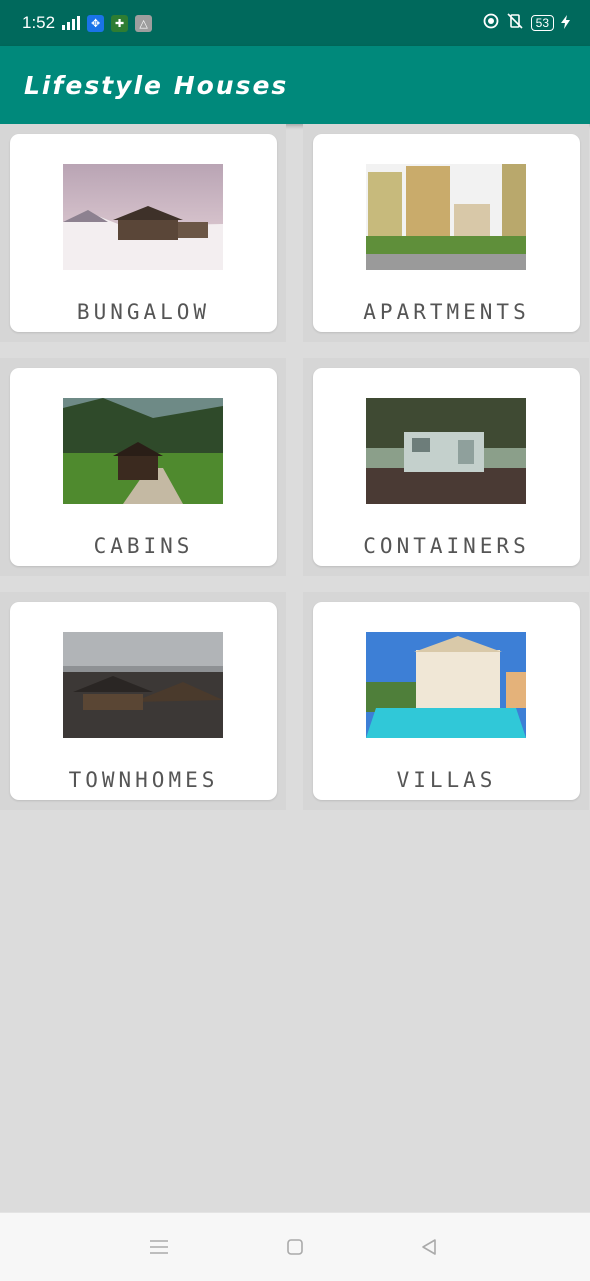 Image resolution: width=590 pixels, height=1281 pixels. What do you see at coordinates (295, 85) in the screenshot?
I see `app-bar: Lifestyle Houses` at bounding box center [295, 85].